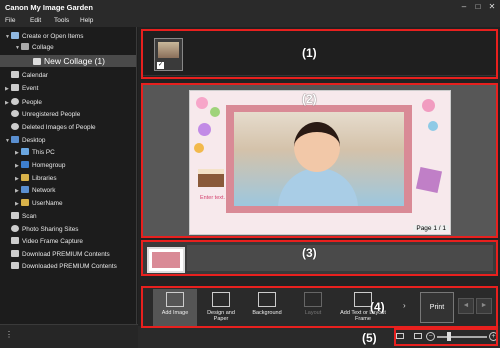  What do you see at coordinates (464, 6) in the screenshot?
I see `minimize-button: –` at bounding box center [464, 6].